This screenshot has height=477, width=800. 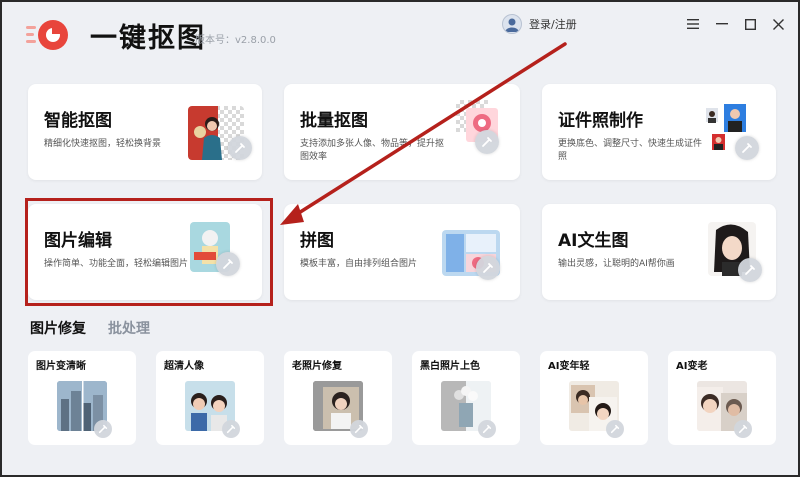 What do you see at coordinates (488, 268) in the screenshot?
I see `collage-badge-icon` at bounding box center [488, 268].